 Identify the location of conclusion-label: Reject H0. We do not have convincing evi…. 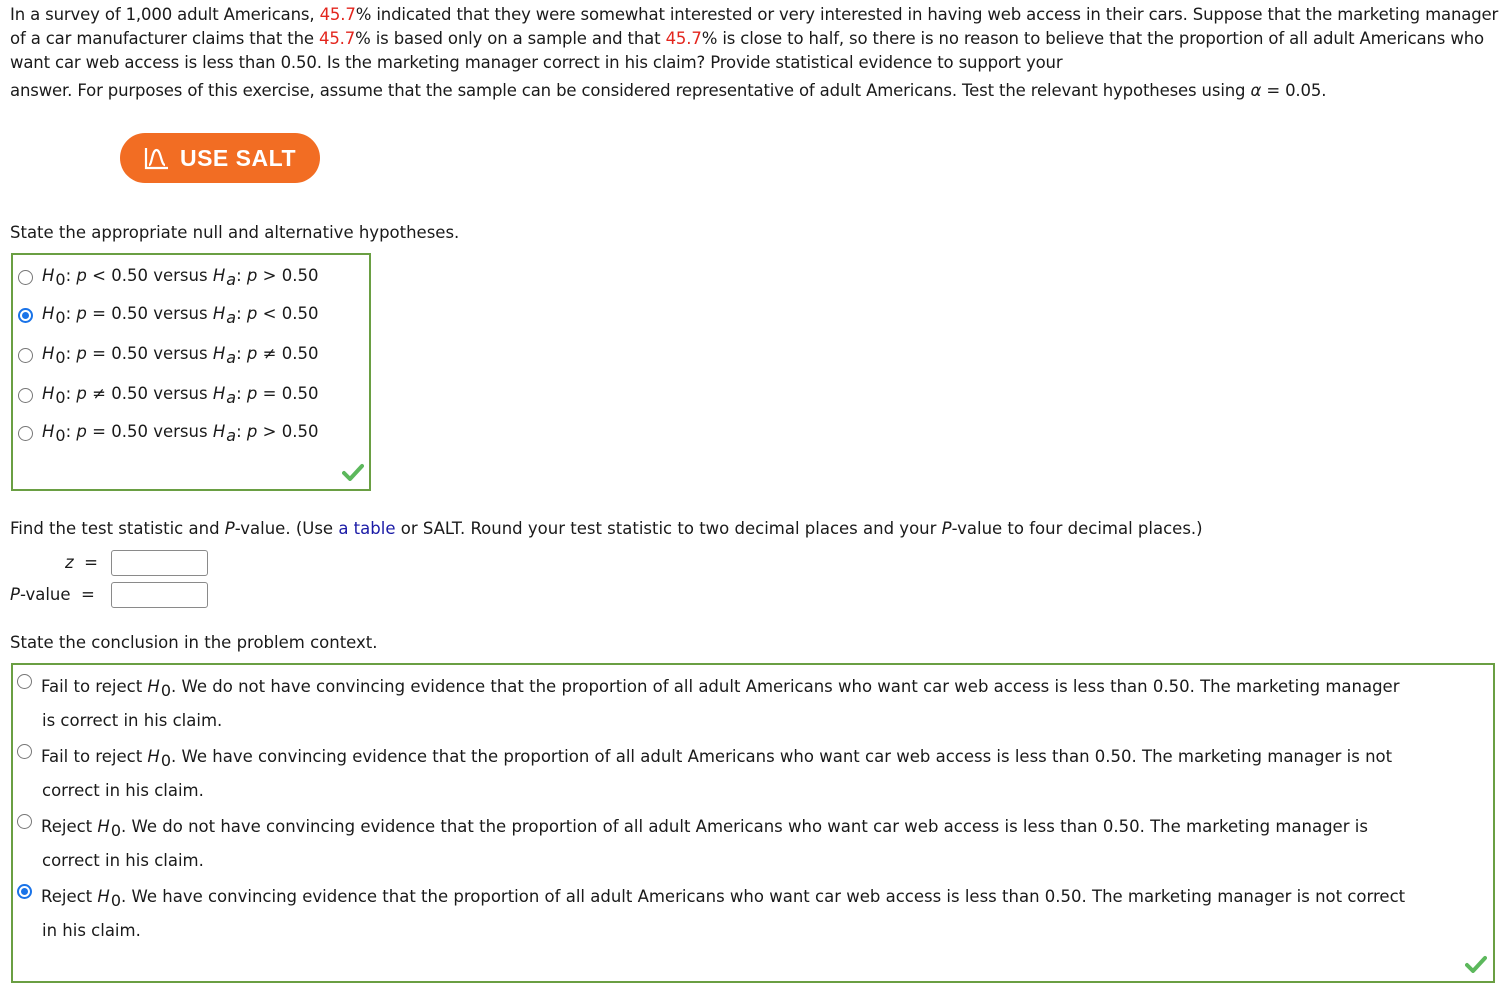
(761, 844).